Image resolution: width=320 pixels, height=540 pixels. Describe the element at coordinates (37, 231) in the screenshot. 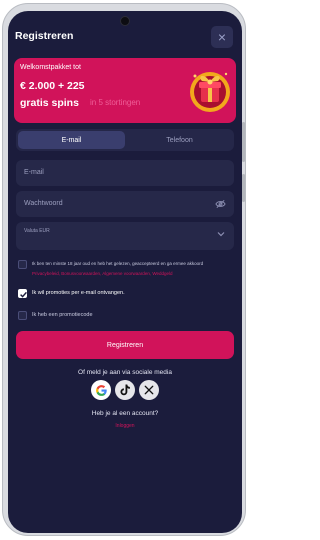

I see `currency-label: Valuta EUR` at that location.